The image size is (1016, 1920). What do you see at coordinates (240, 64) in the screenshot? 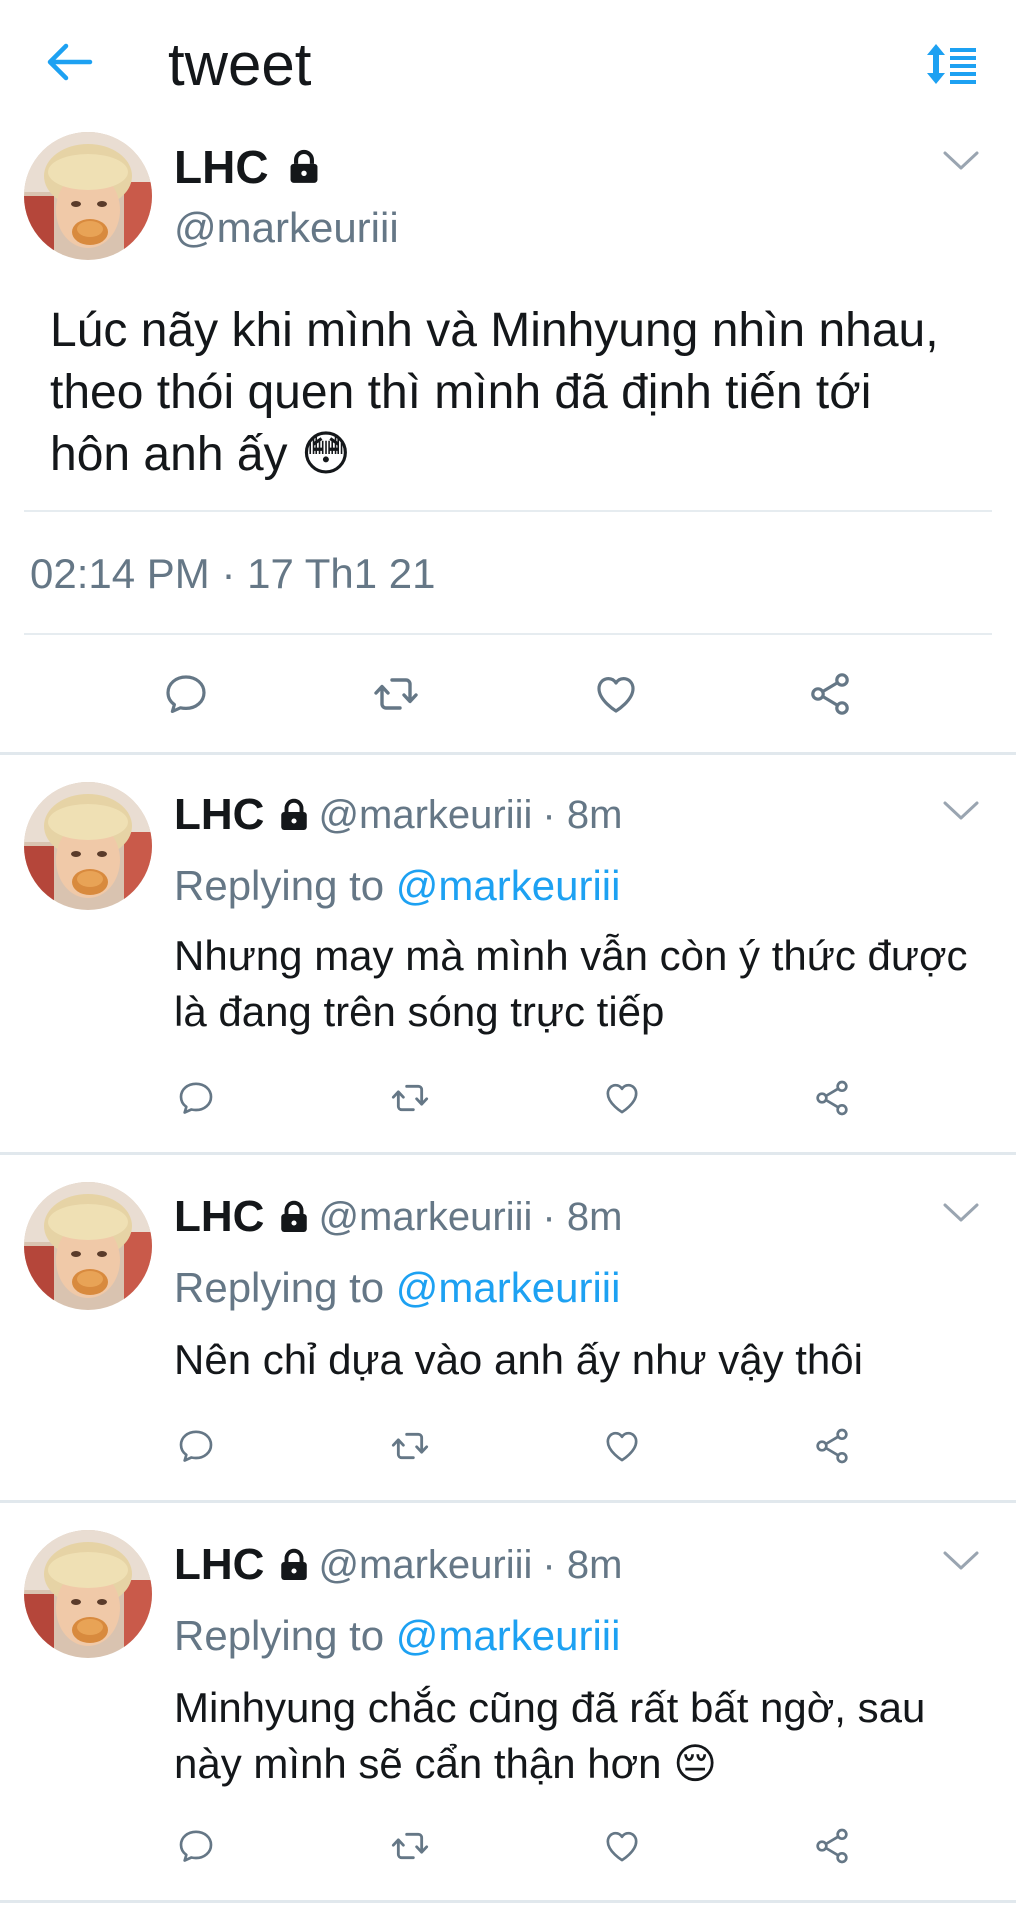
I see `page-title: tweet` at bounding box center [240, 64].